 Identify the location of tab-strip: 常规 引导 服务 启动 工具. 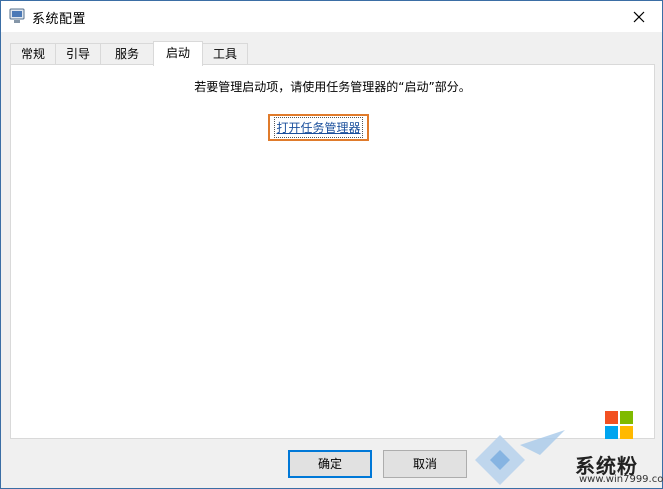
(332, 53).